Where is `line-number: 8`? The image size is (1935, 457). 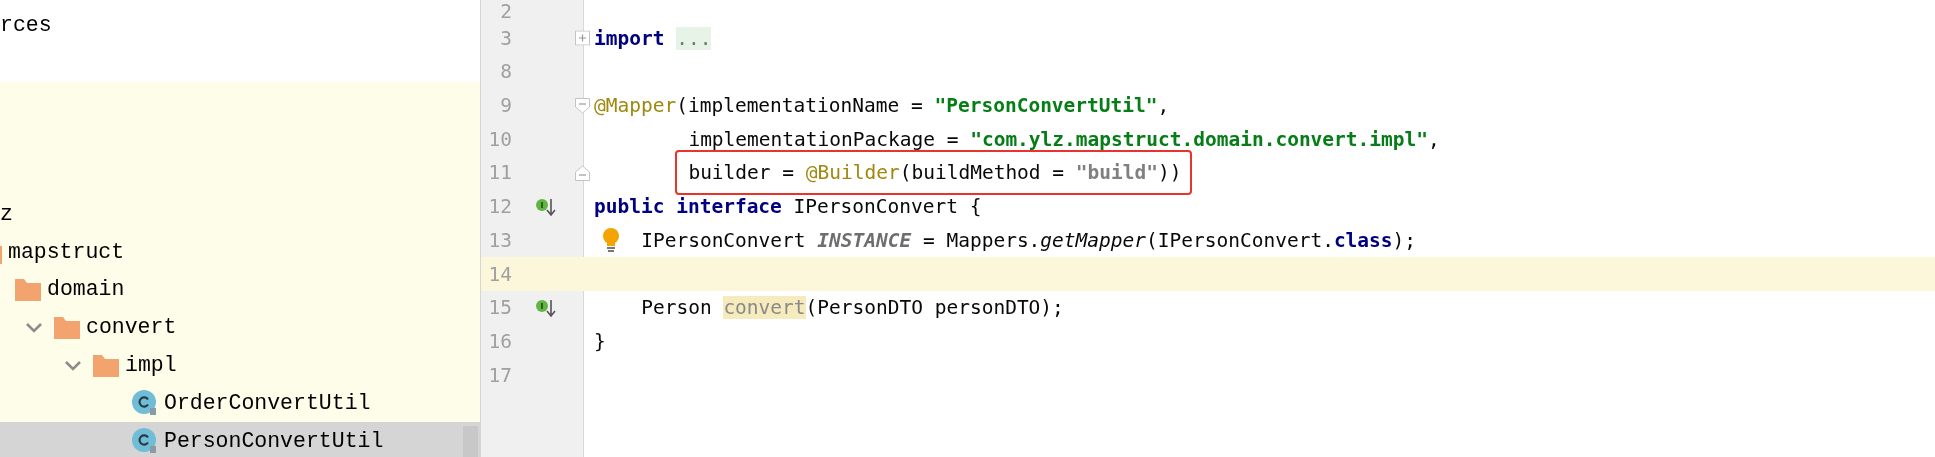
line-number: 8 is located at coordinates (505, 72).